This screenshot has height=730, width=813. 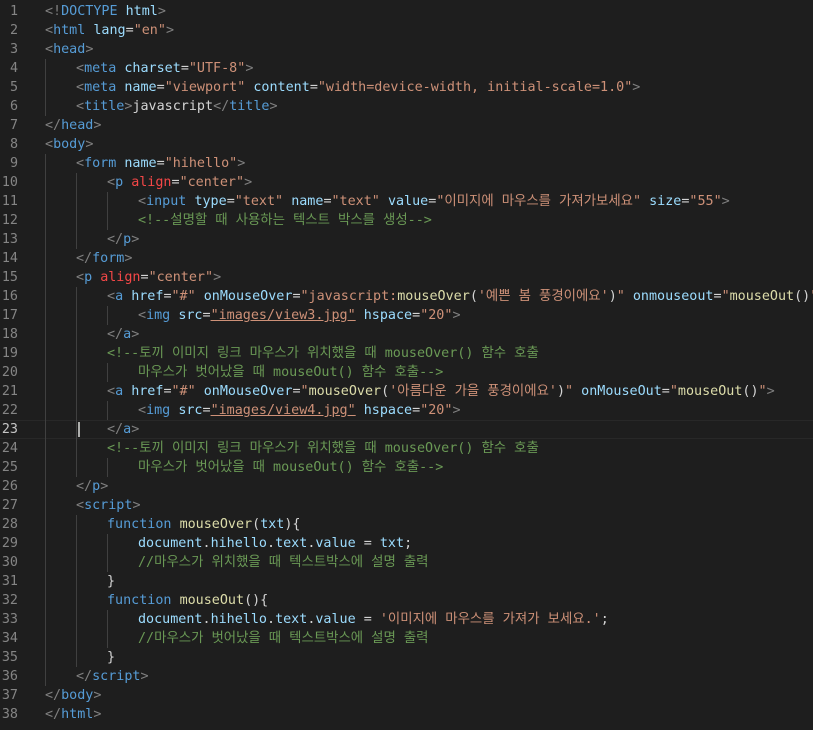 What do you see at coordinates (429, 676) in the screenshot?
I see `code-line: </script>` at bounding box center [429, 676].